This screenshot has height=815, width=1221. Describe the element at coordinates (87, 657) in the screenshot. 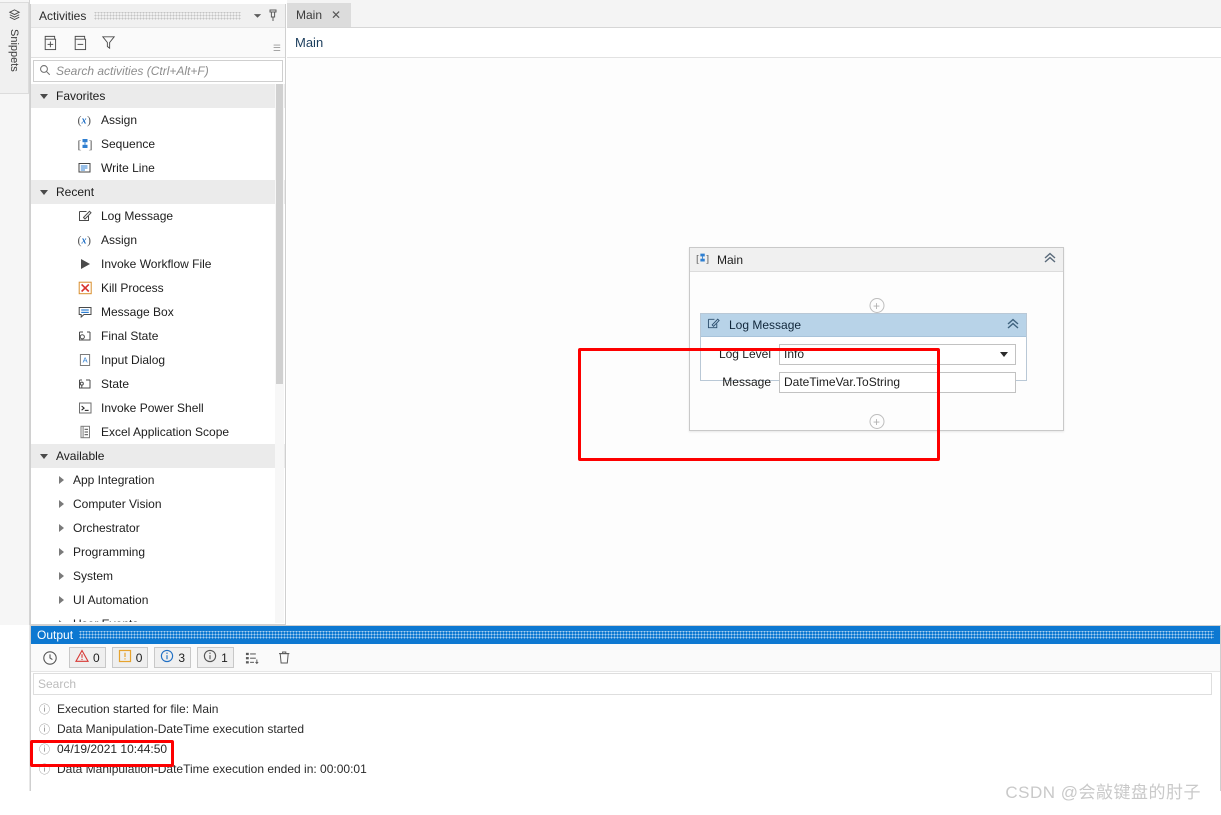

I see `error-filter-chip: 0` at that location.